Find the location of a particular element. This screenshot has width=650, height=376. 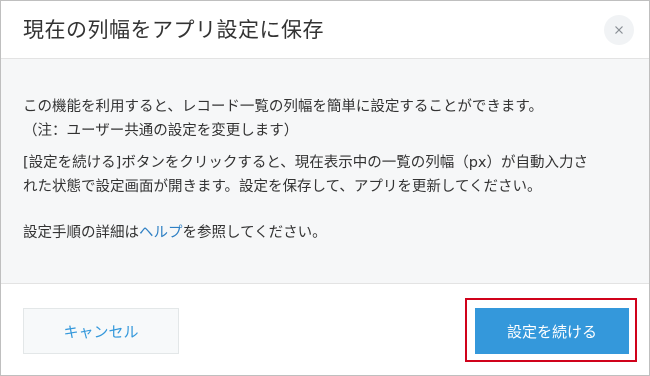

help-paragraph: 設定手順の詳細はヘルプを参照してください。 is located at coordinates (175, 233).